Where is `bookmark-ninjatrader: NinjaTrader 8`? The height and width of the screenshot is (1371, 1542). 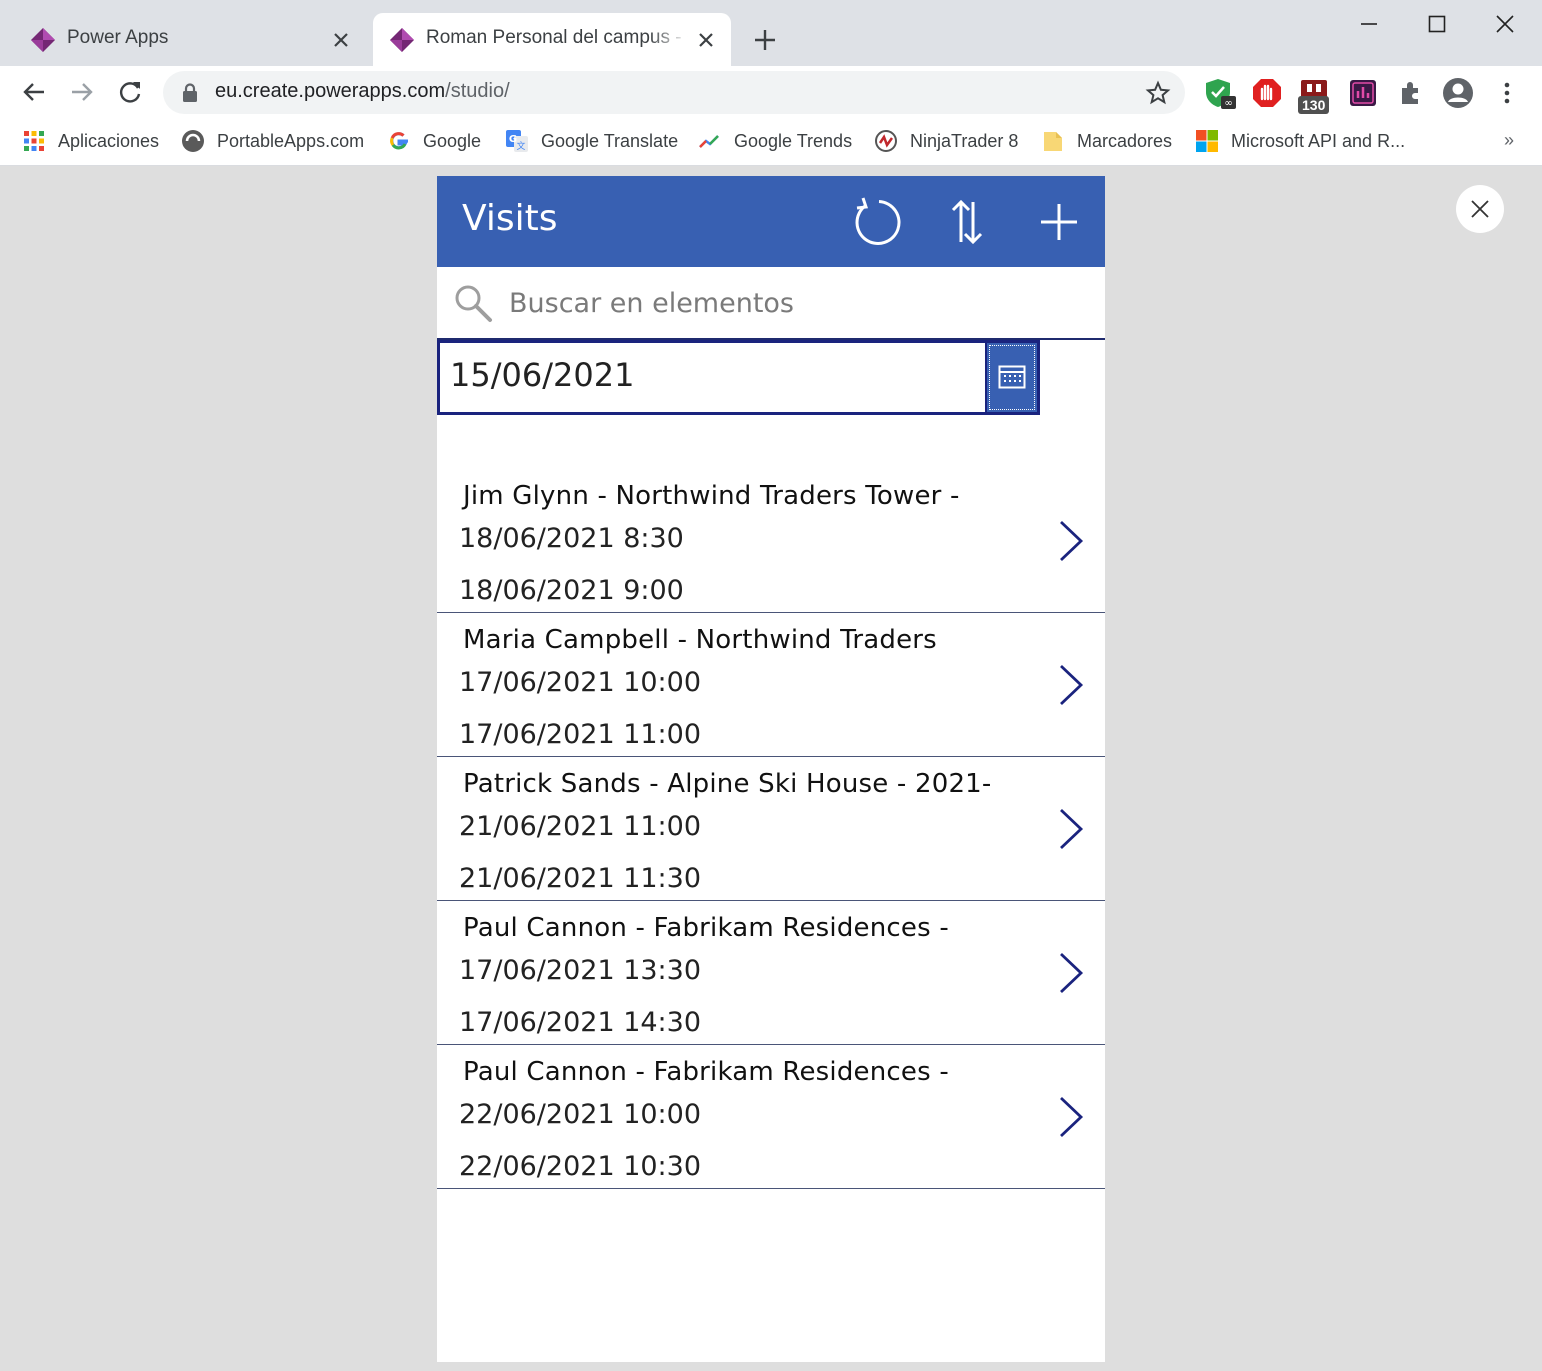 bookmark-ninjatrader: NinjaTrader 8 is located at coordinates (946, 141).